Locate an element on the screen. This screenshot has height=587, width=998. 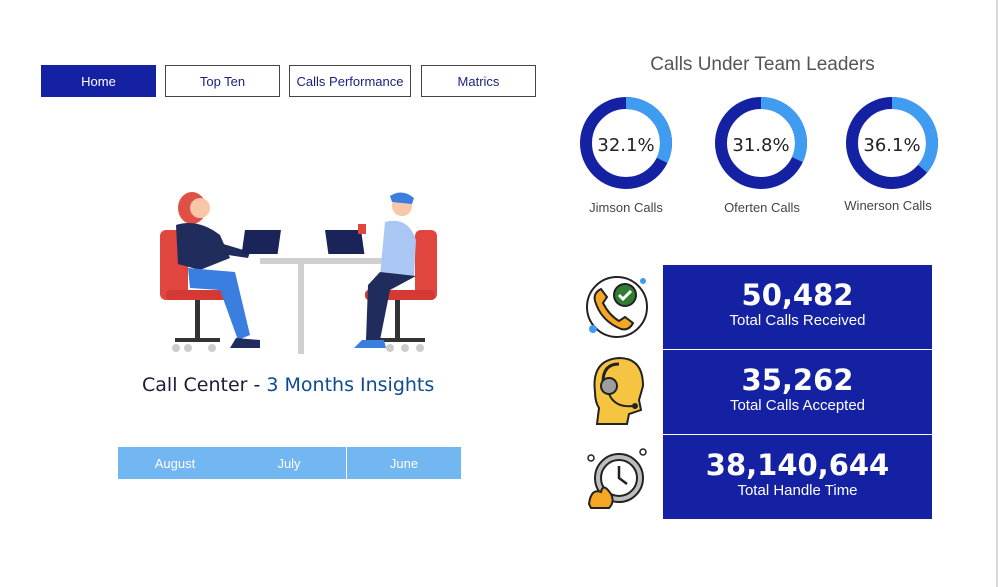
nav-top-ten-button: Top Ten is located at coordinates (222, 81).